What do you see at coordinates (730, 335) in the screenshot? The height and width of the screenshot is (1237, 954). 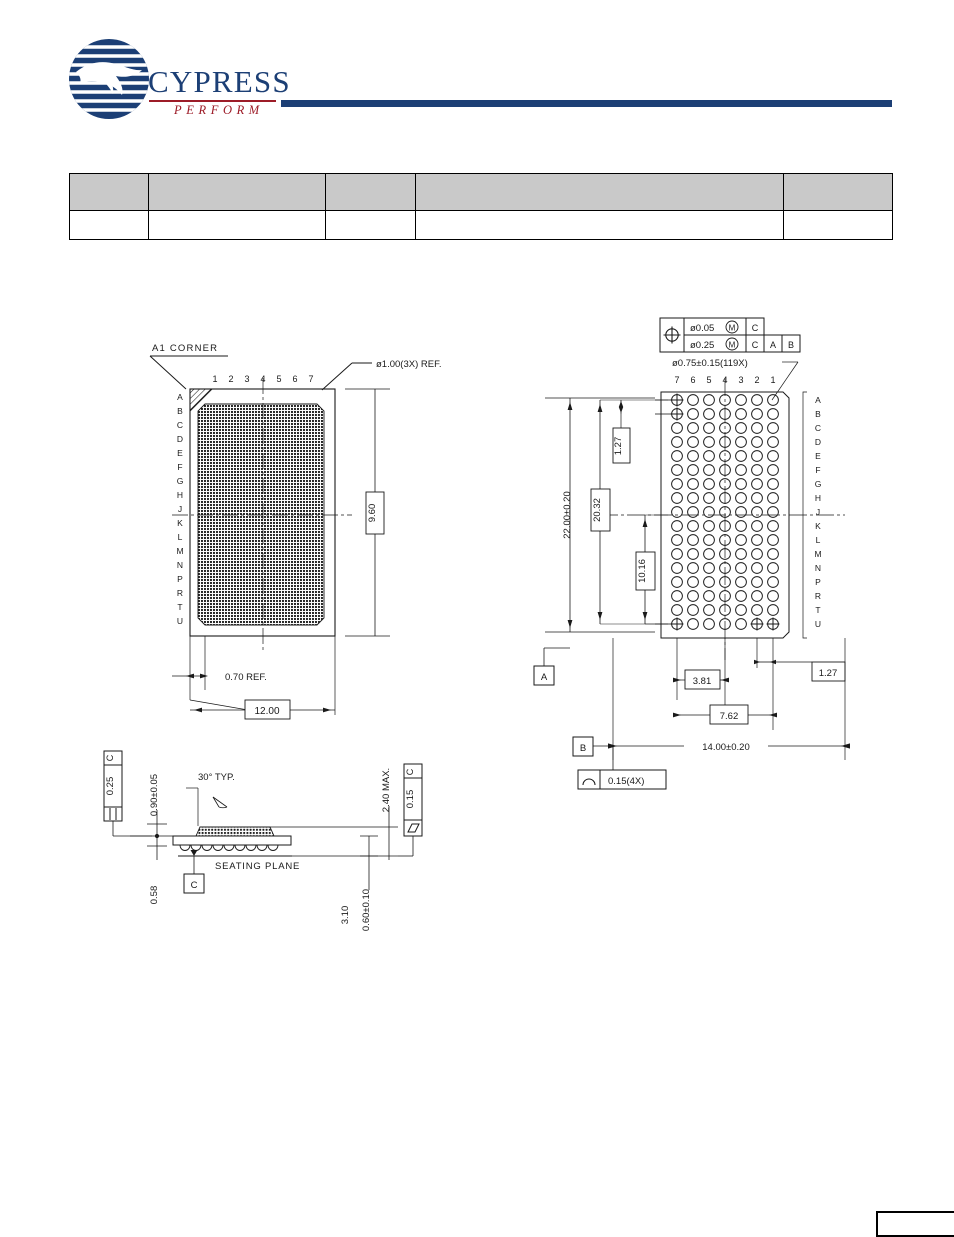 I see `feature-control-frame: ø0.05 M C ø0.25 M C A B` at bounding box center [730, 335].